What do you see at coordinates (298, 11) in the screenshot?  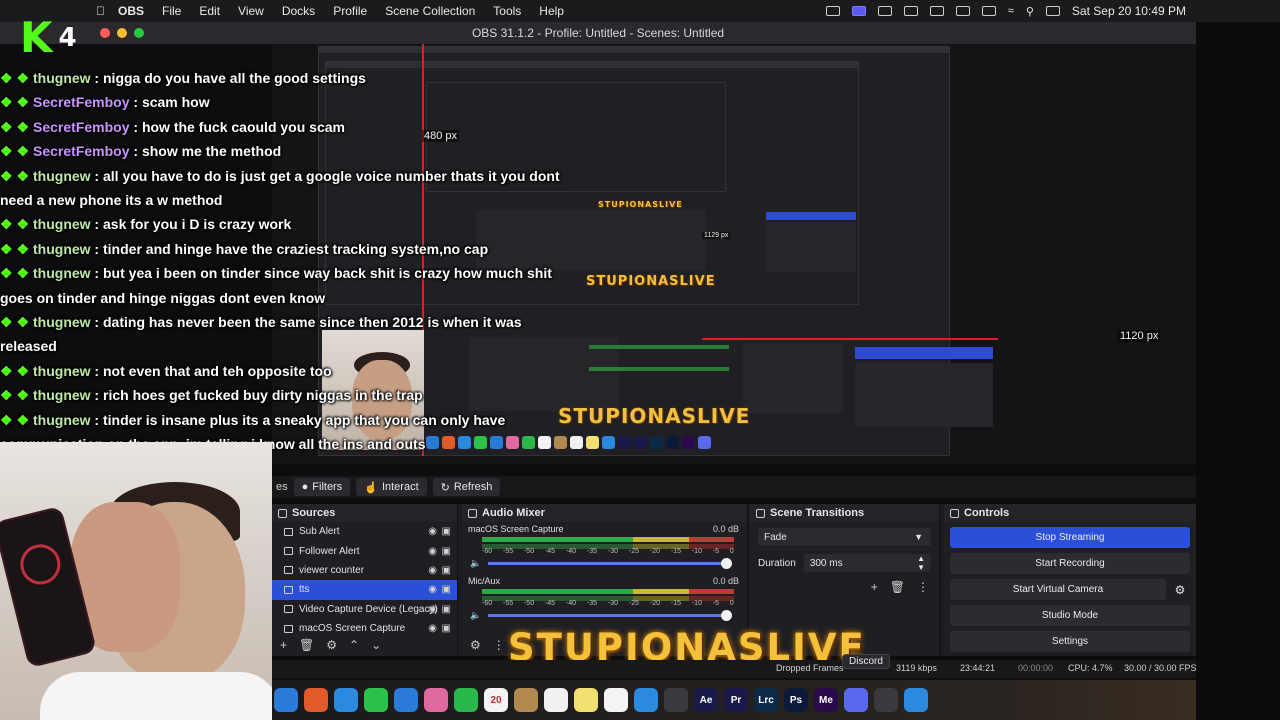 I see `menu-docks: Docks` at bounding box center [298, 11].